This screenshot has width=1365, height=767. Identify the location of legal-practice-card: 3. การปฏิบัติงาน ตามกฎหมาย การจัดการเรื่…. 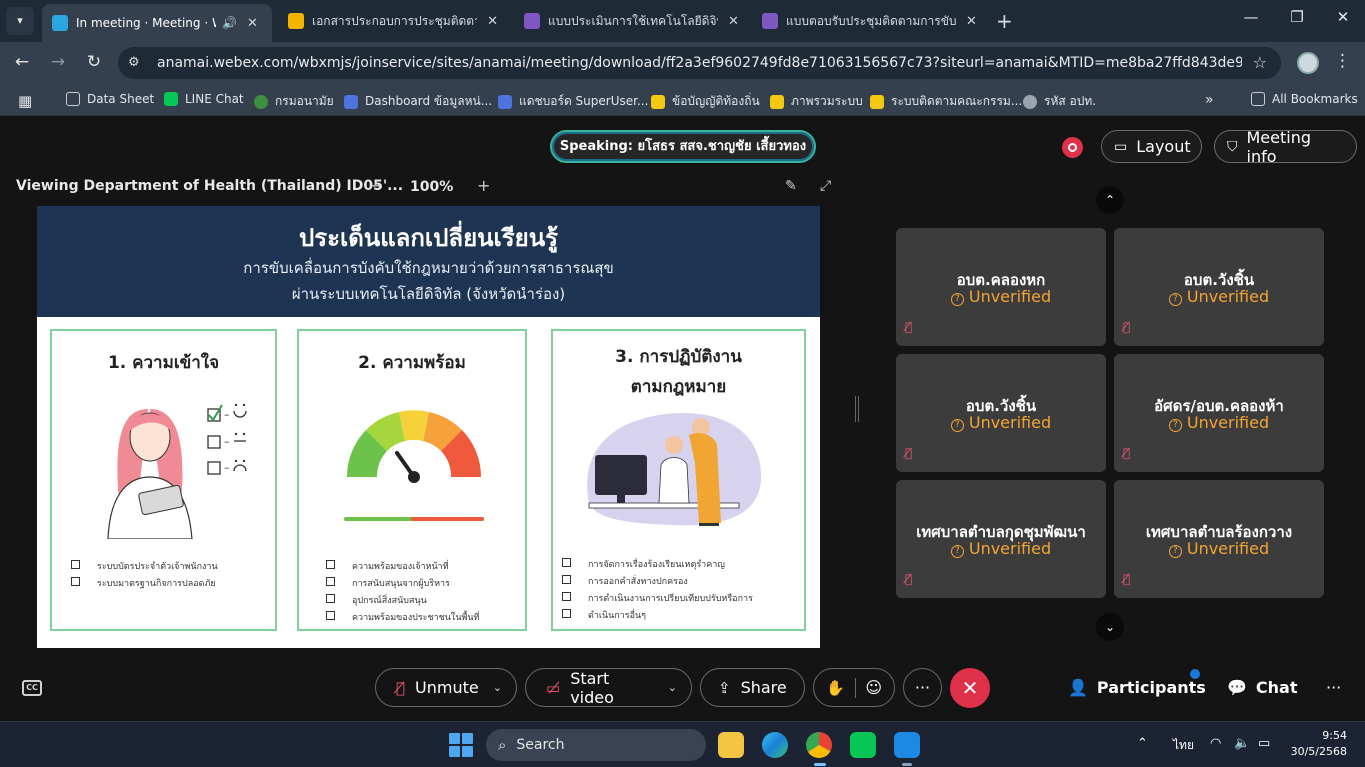
(678, 480).